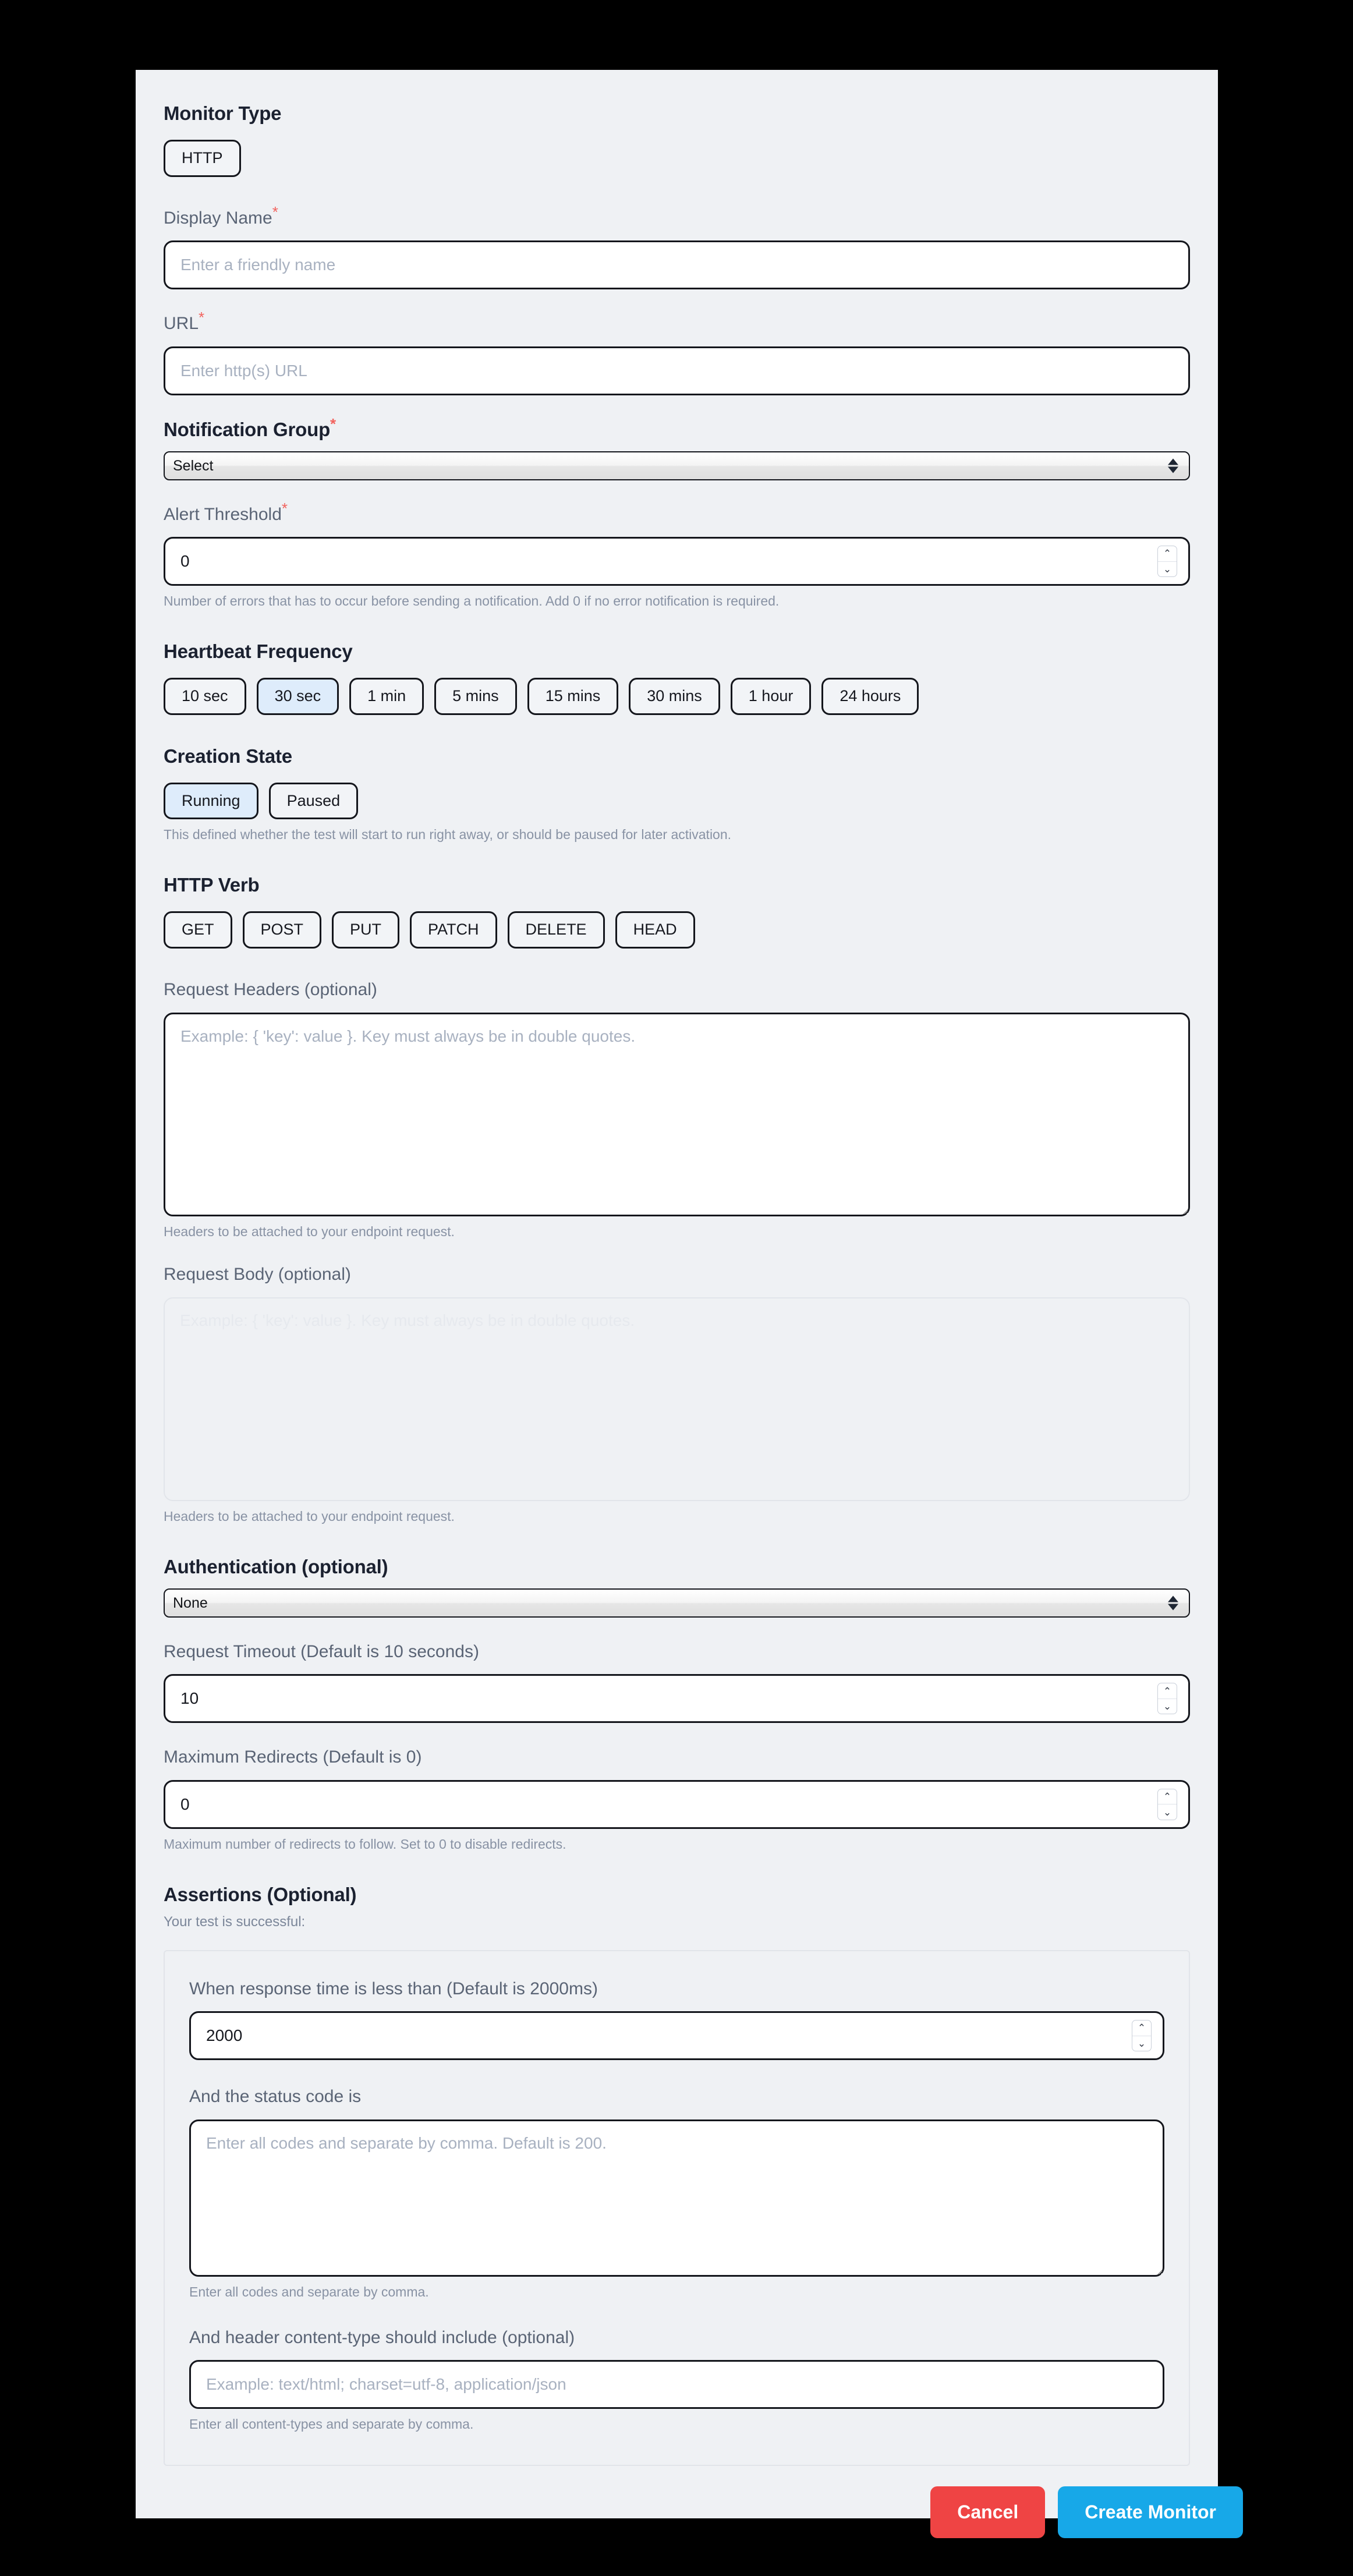  Describe the element at coordinates (870, 697) in the screenshot. I see `heartbeat-option-24hours: 24 hours` at that location.